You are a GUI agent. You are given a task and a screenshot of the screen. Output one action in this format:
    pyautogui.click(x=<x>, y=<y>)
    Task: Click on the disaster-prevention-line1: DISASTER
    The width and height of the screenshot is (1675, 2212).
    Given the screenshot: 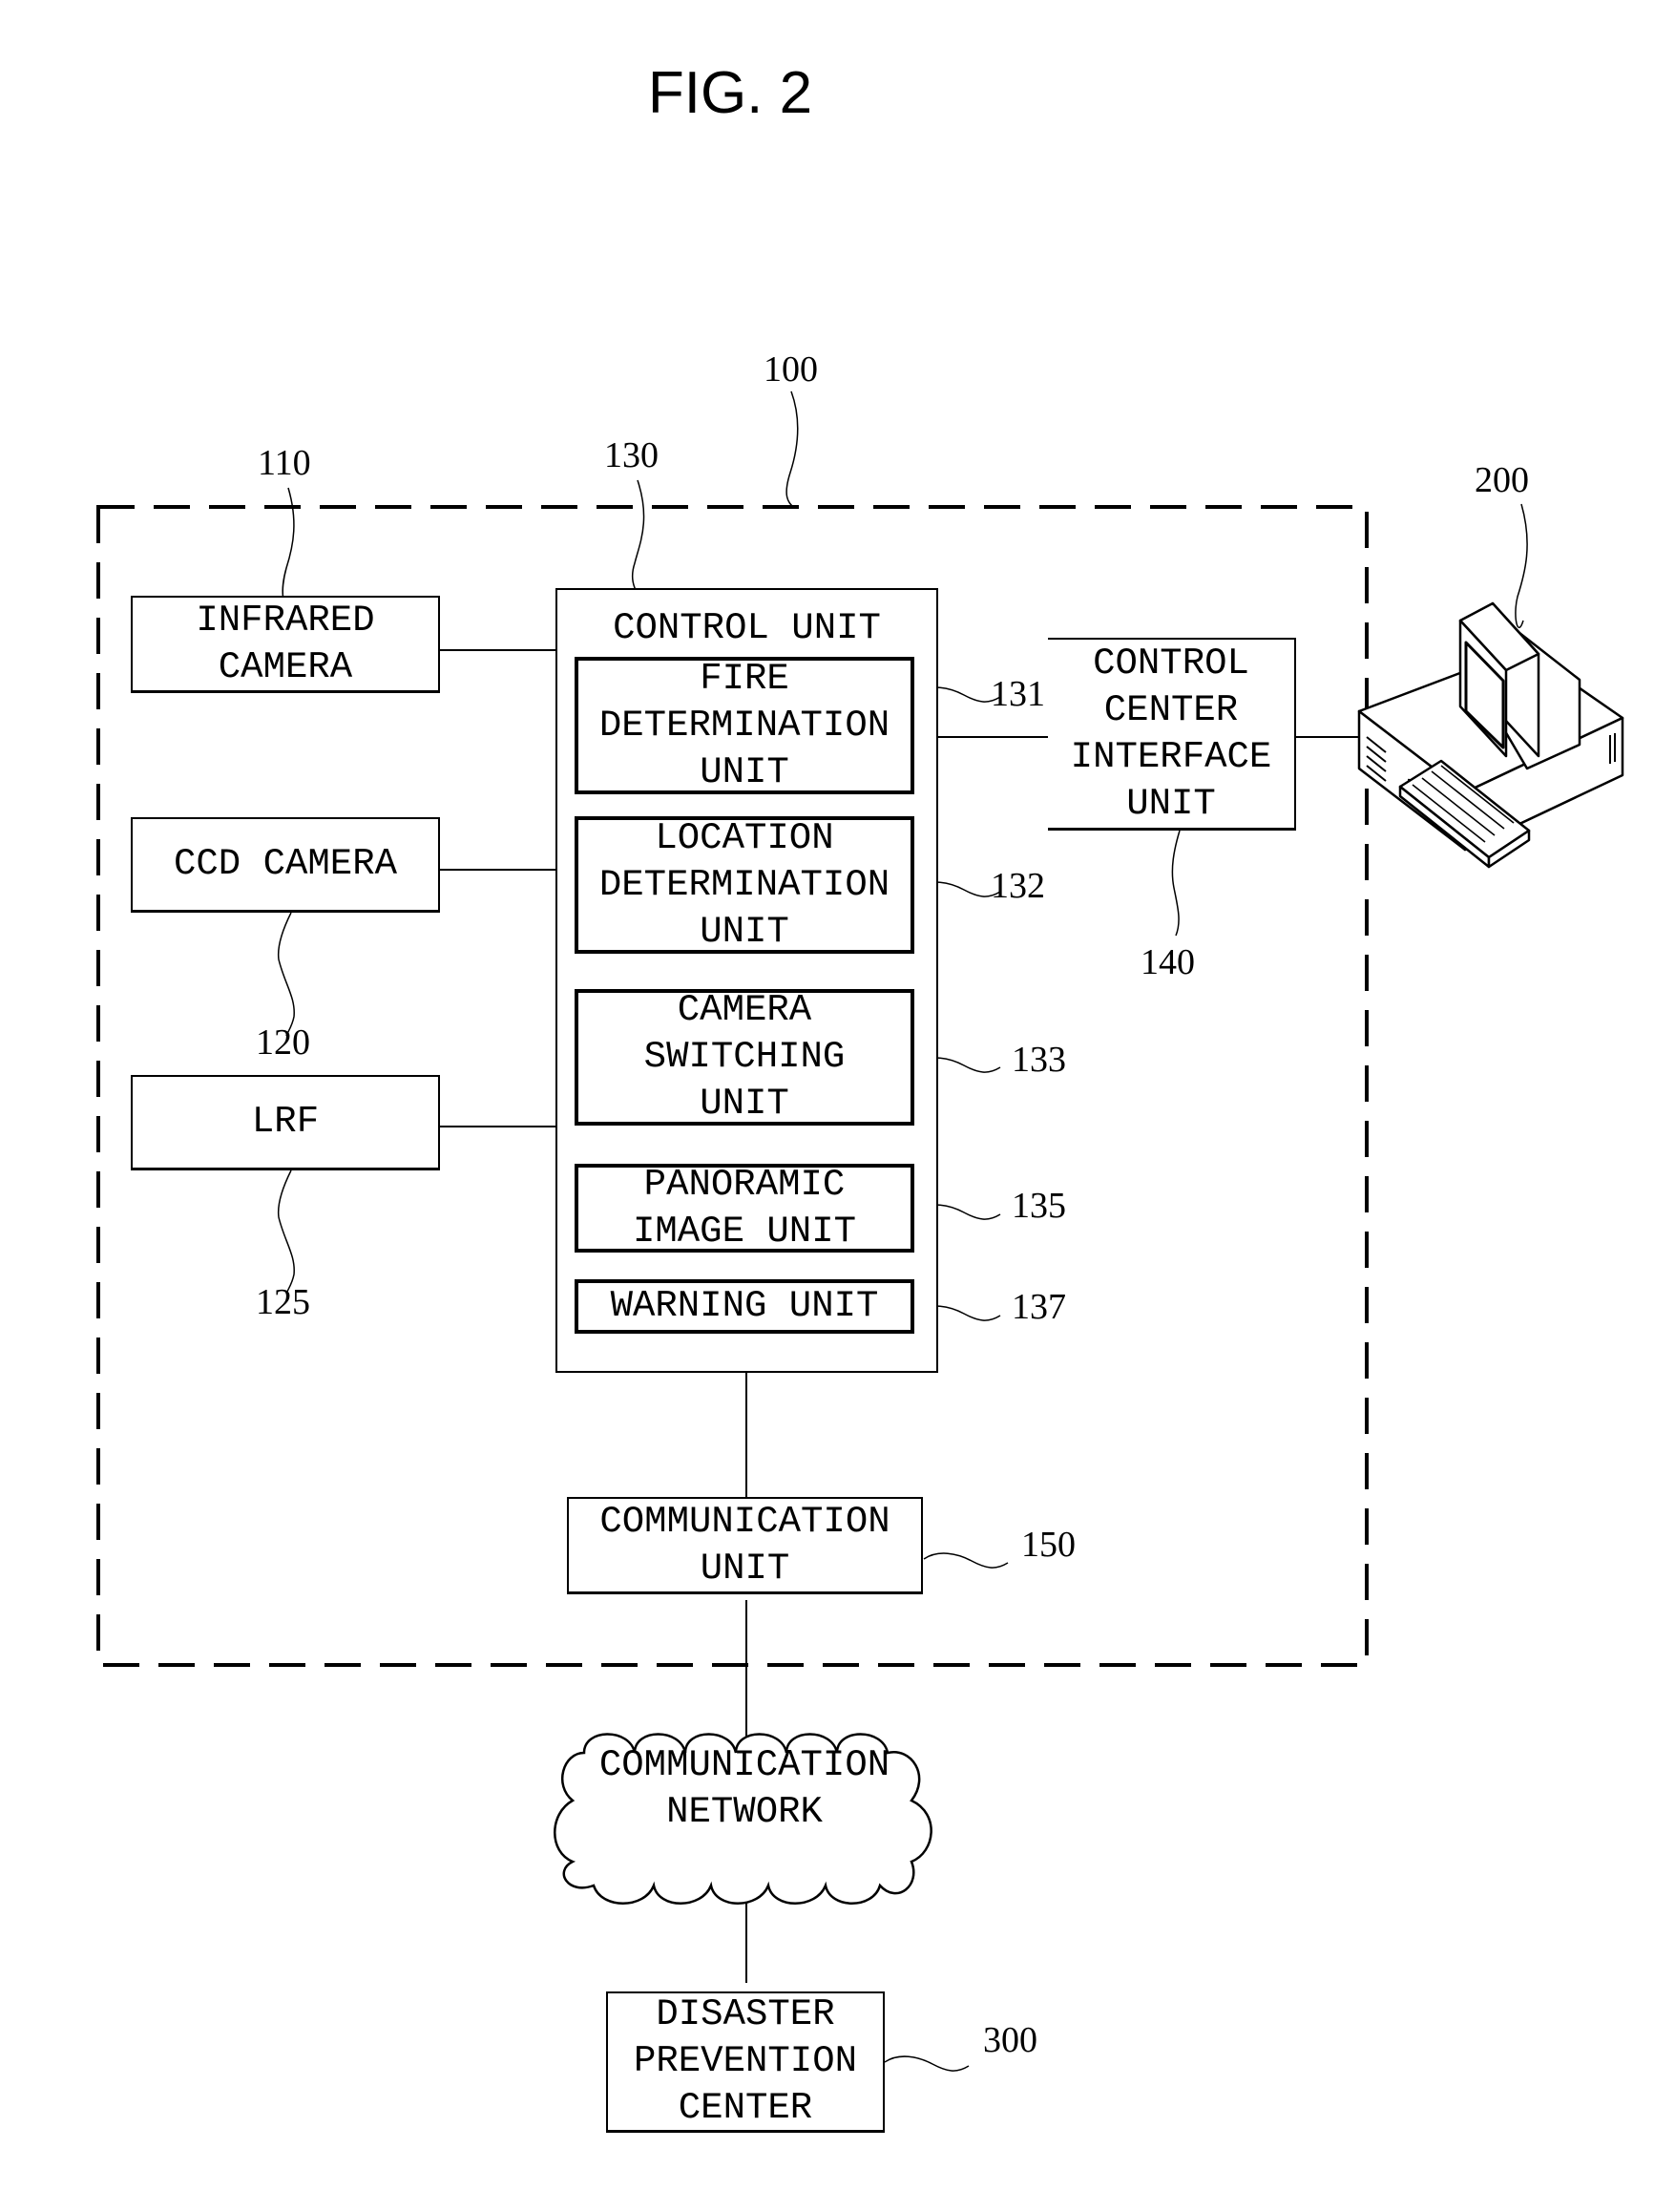 What is the action you would take?
    pyautogui.click(x=745, y=2014)
    